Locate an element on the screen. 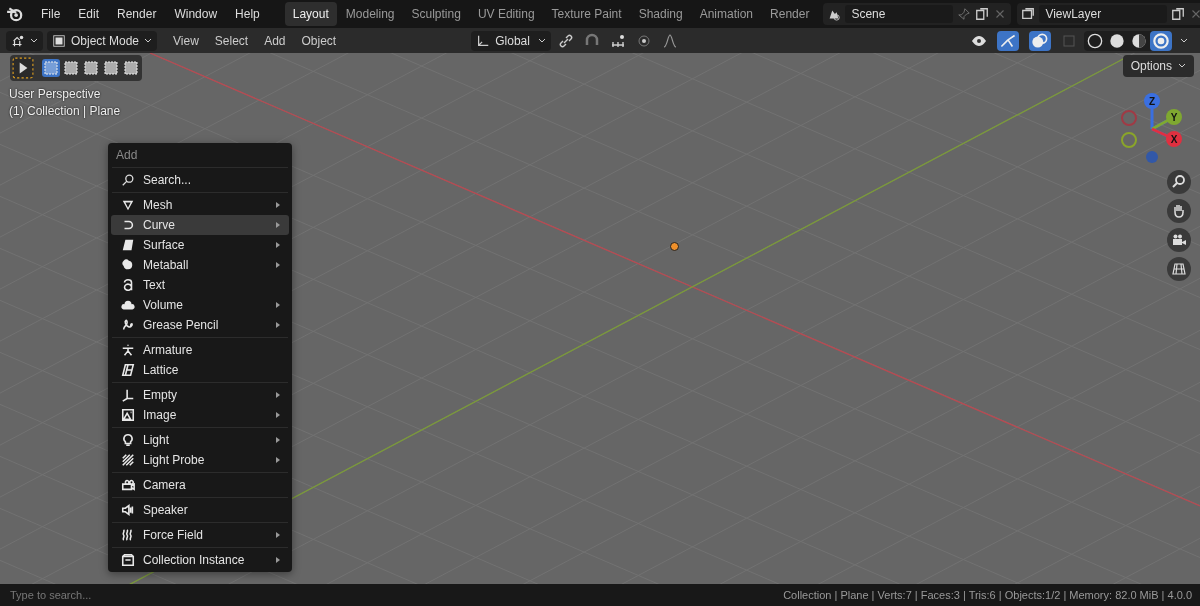 The image size is (1200, 606). workspace-tab: Modeling is located at coordinates (370, 14).